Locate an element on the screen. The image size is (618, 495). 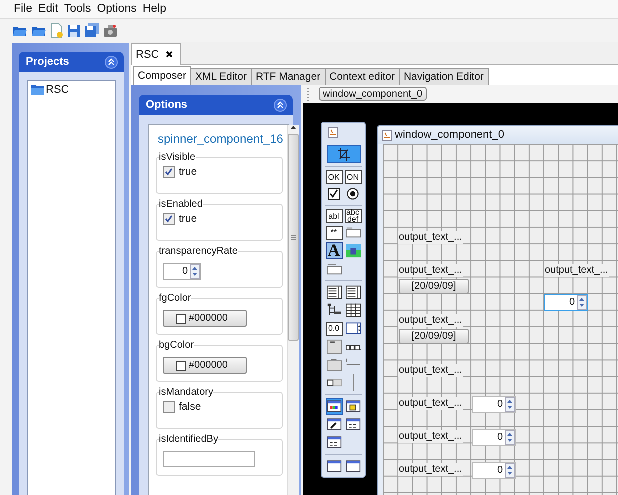
tree-item: RSC is located at coordinates (50, 90).